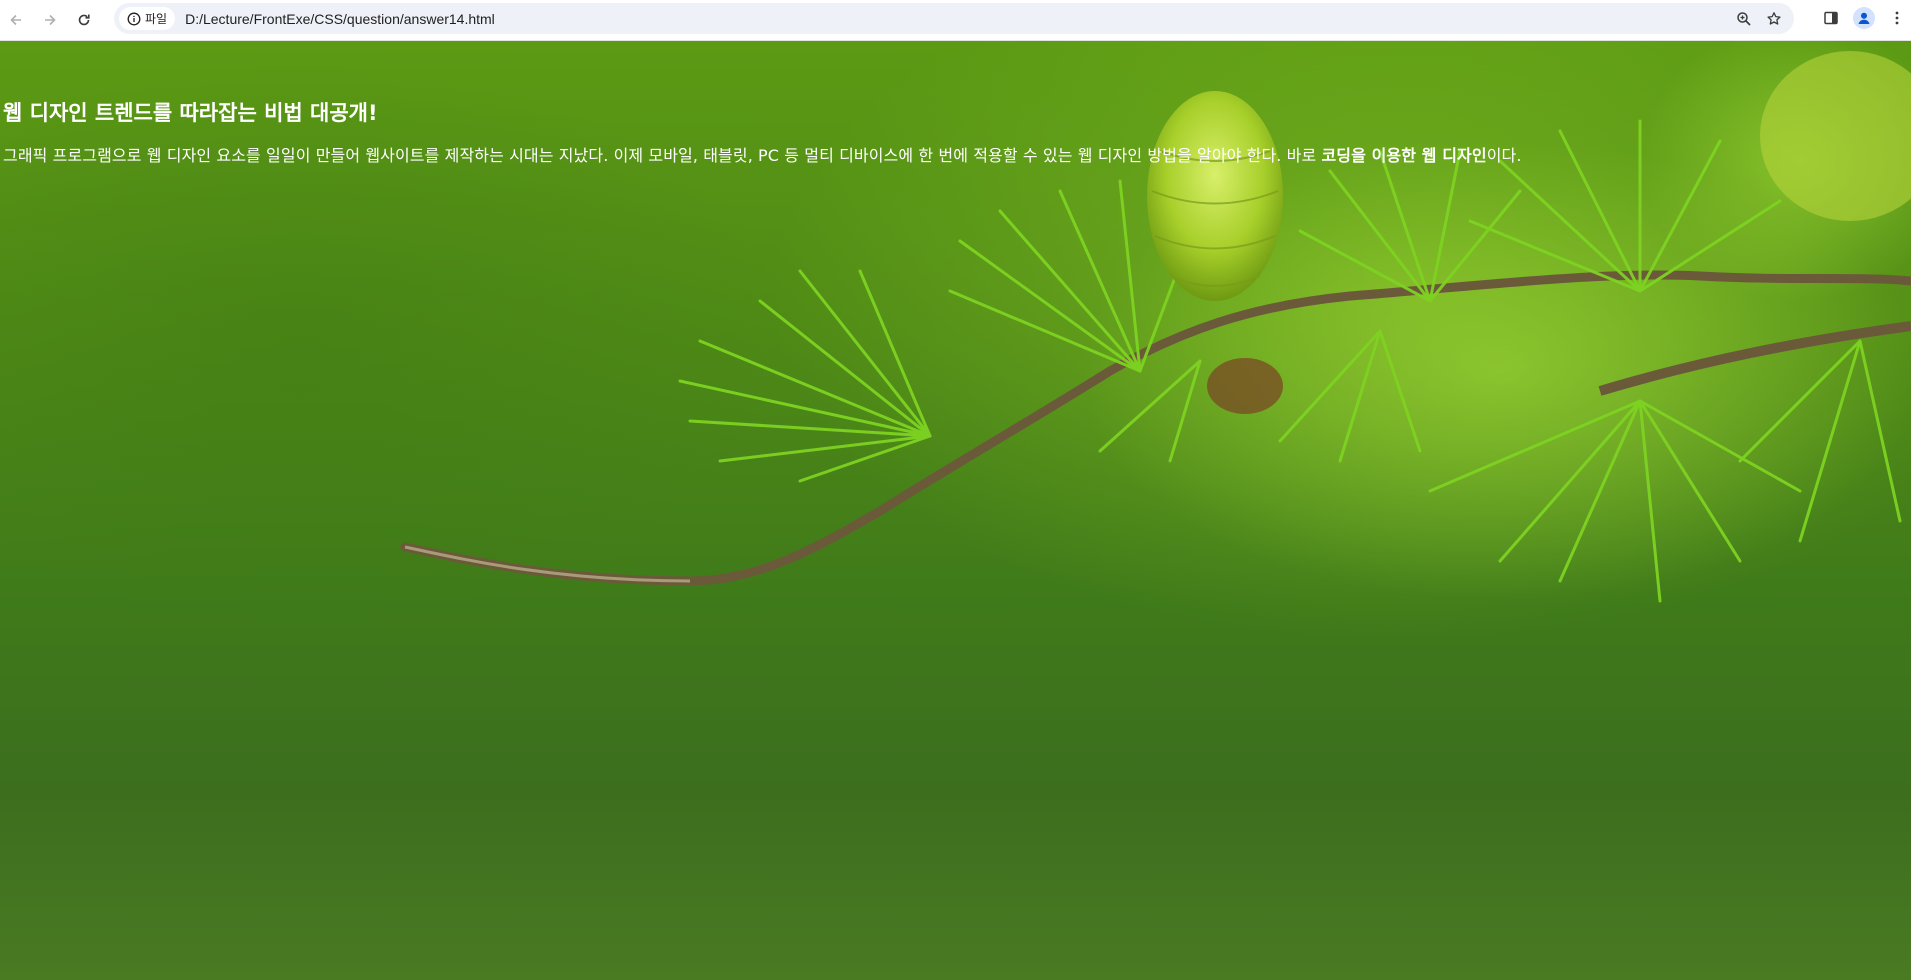 The width and height of the screenshot is (1911, 980). I want to click on profile-avatar, so click(1864, 17).